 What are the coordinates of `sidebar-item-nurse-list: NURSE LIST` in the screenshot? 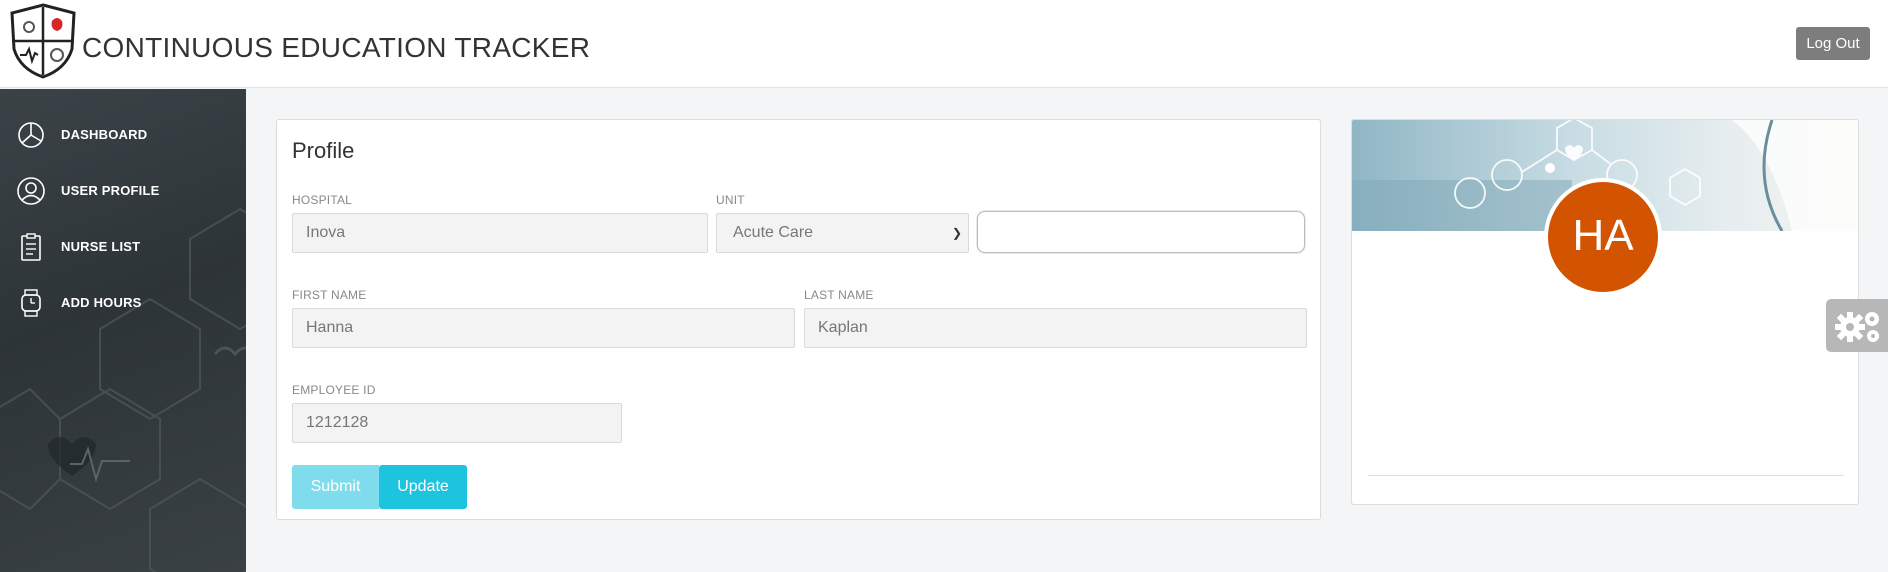 It's located at (123, 246).